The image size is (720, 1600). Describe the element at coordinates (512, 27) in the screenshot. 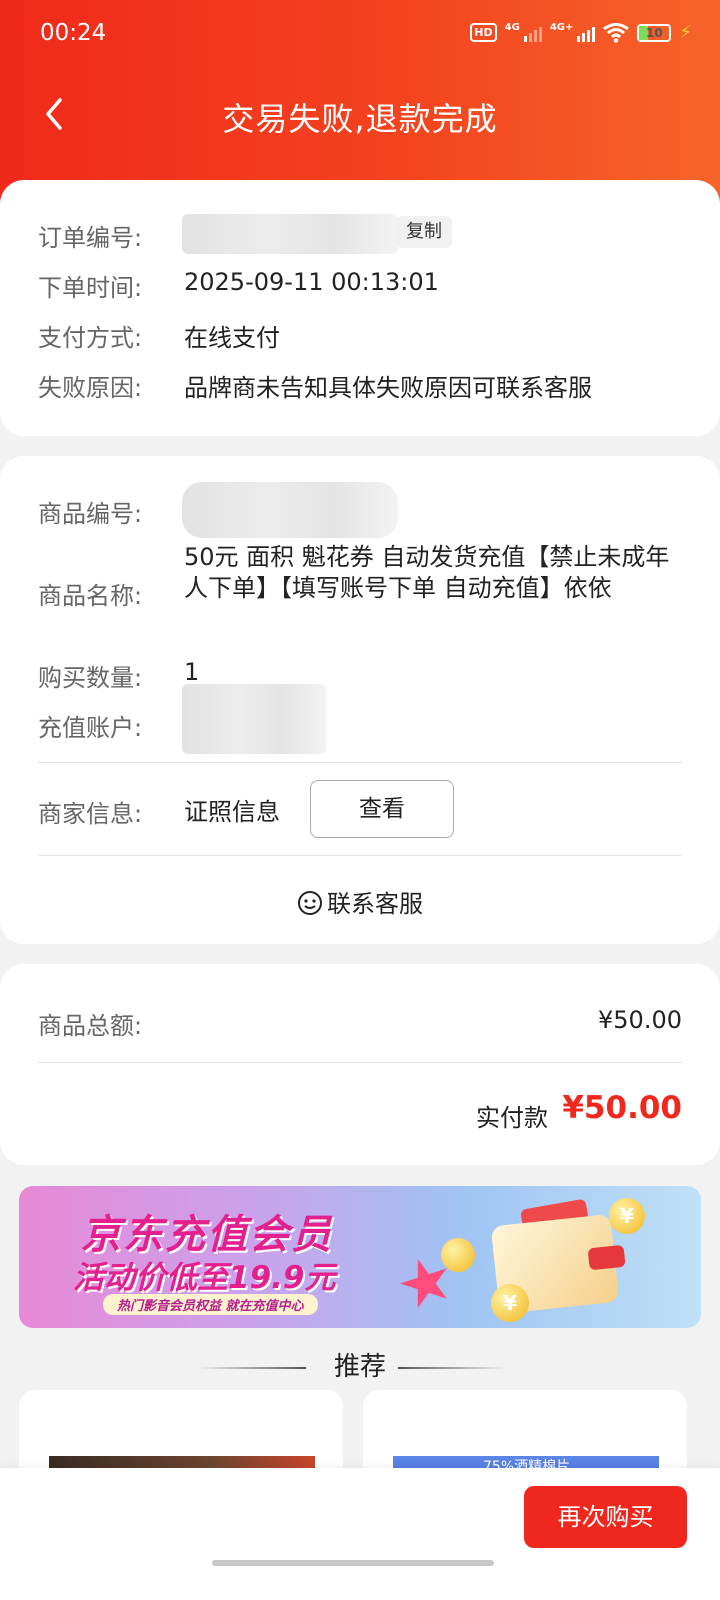

I see `network-type-1: 4G` at that location.